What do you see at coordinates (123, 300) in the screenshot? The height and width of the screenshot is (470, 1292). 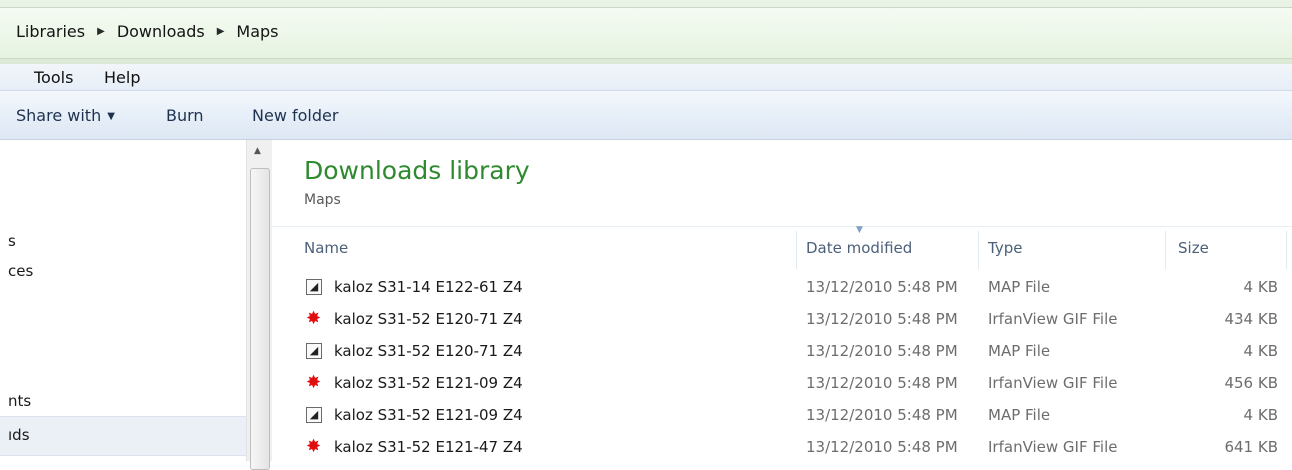 I see `navigation-pane: s ces nts ıds` at bounding box center [123, 300].